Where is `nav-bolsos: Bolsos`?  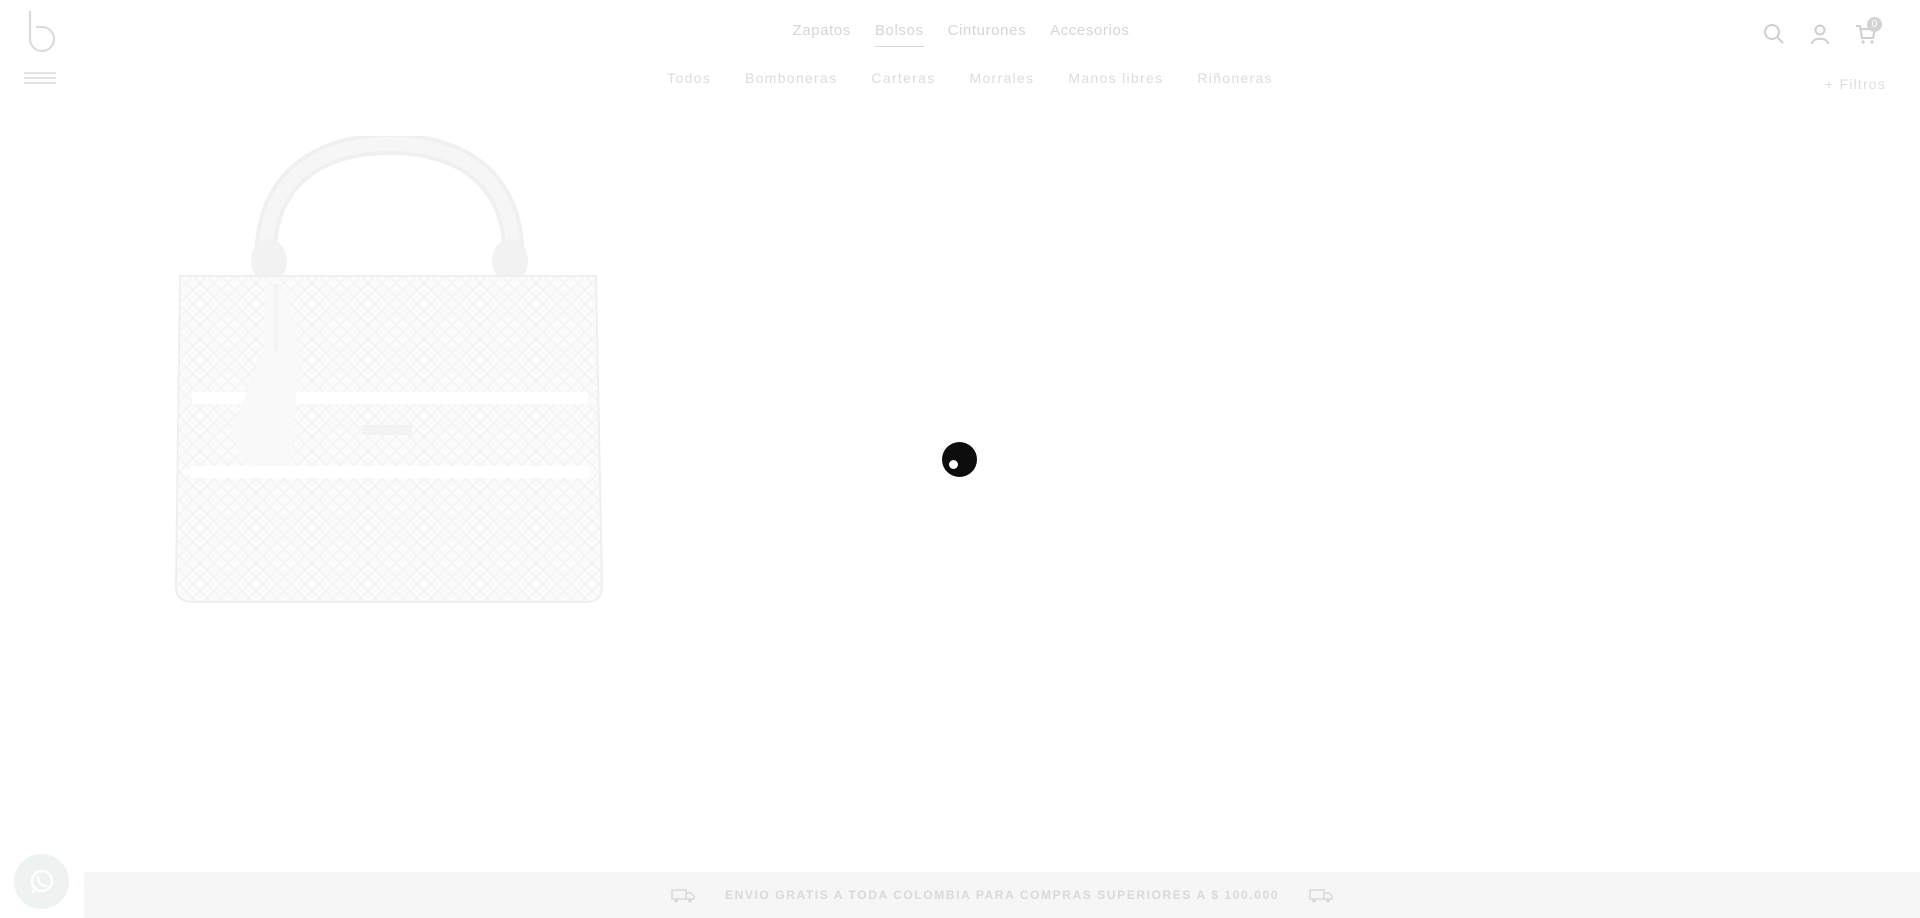 nav-bolsos: Bolsos is located at coordinates (899, 34).